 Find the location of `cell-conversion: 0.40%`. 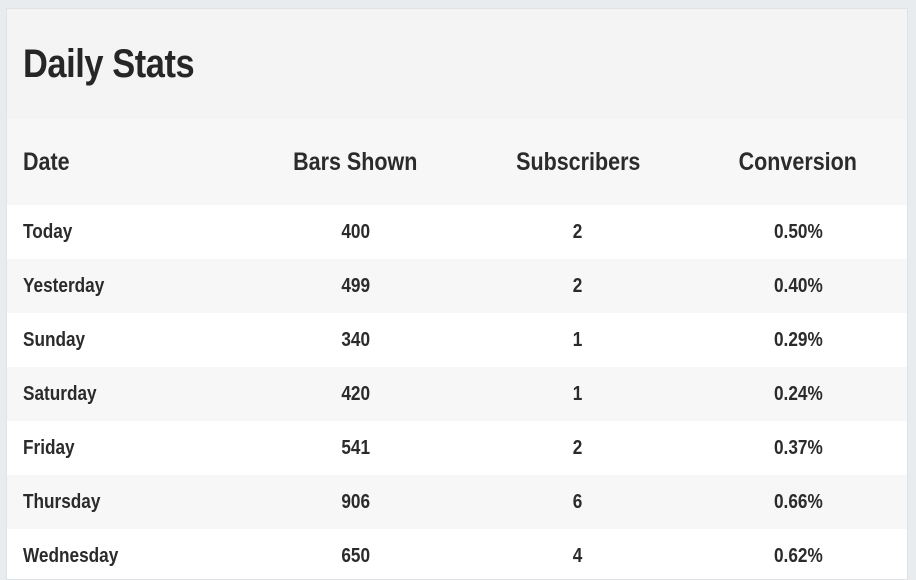

cell-conversion: 0.40% is located at coordinates (798, 285).